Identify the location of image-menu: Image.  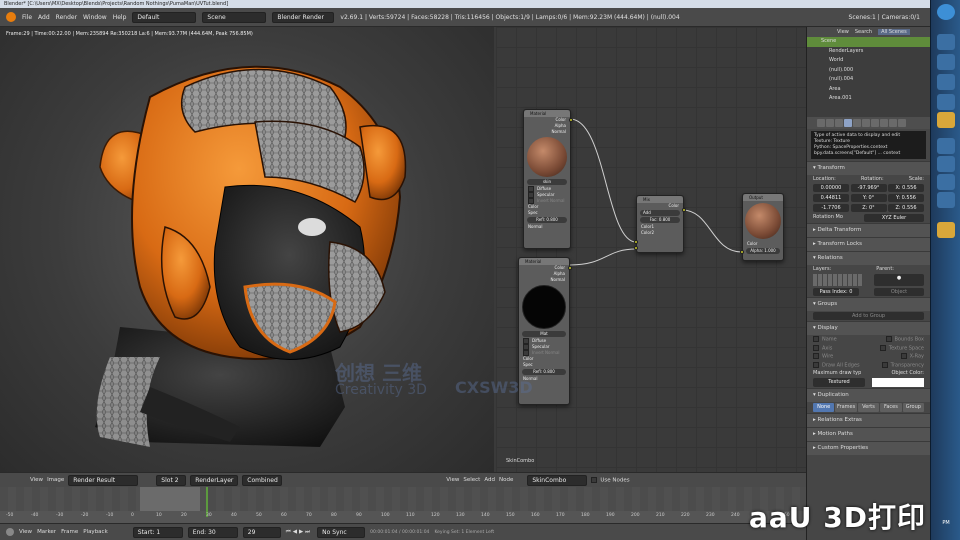
(55, 480).